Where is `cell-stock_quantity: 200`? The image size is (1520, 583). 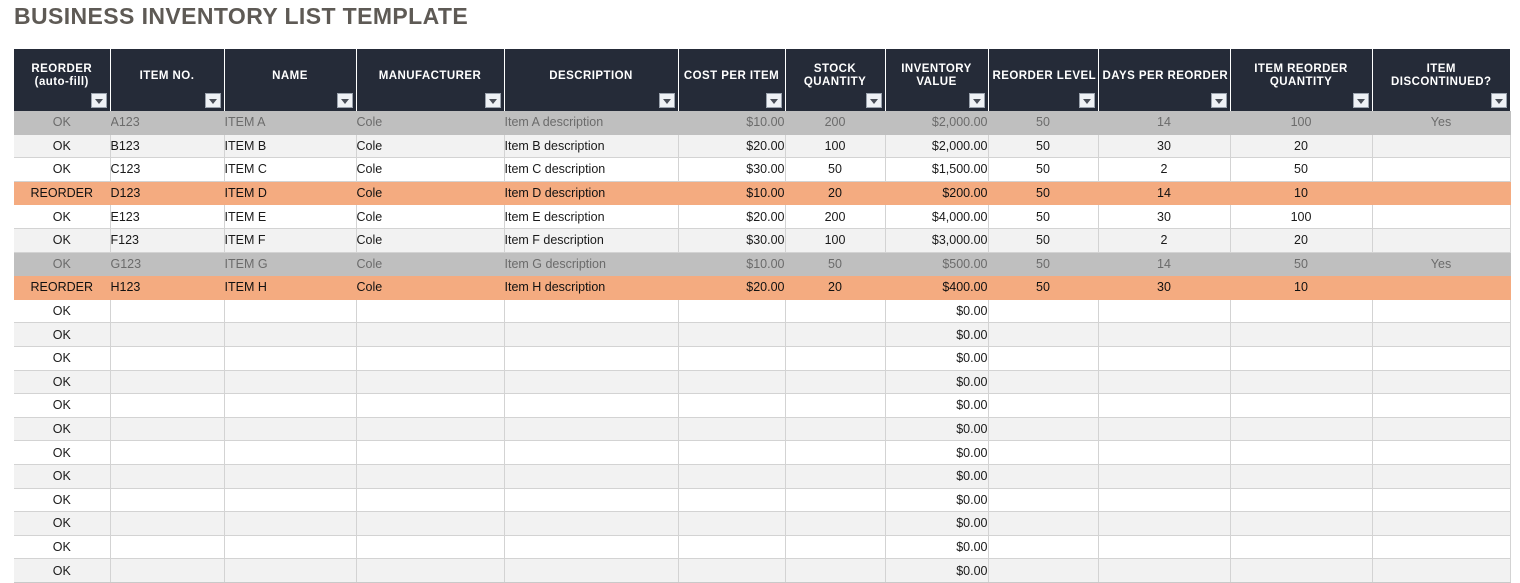 cell-stock_quantity: 200 is located at coordinates (835, 123).